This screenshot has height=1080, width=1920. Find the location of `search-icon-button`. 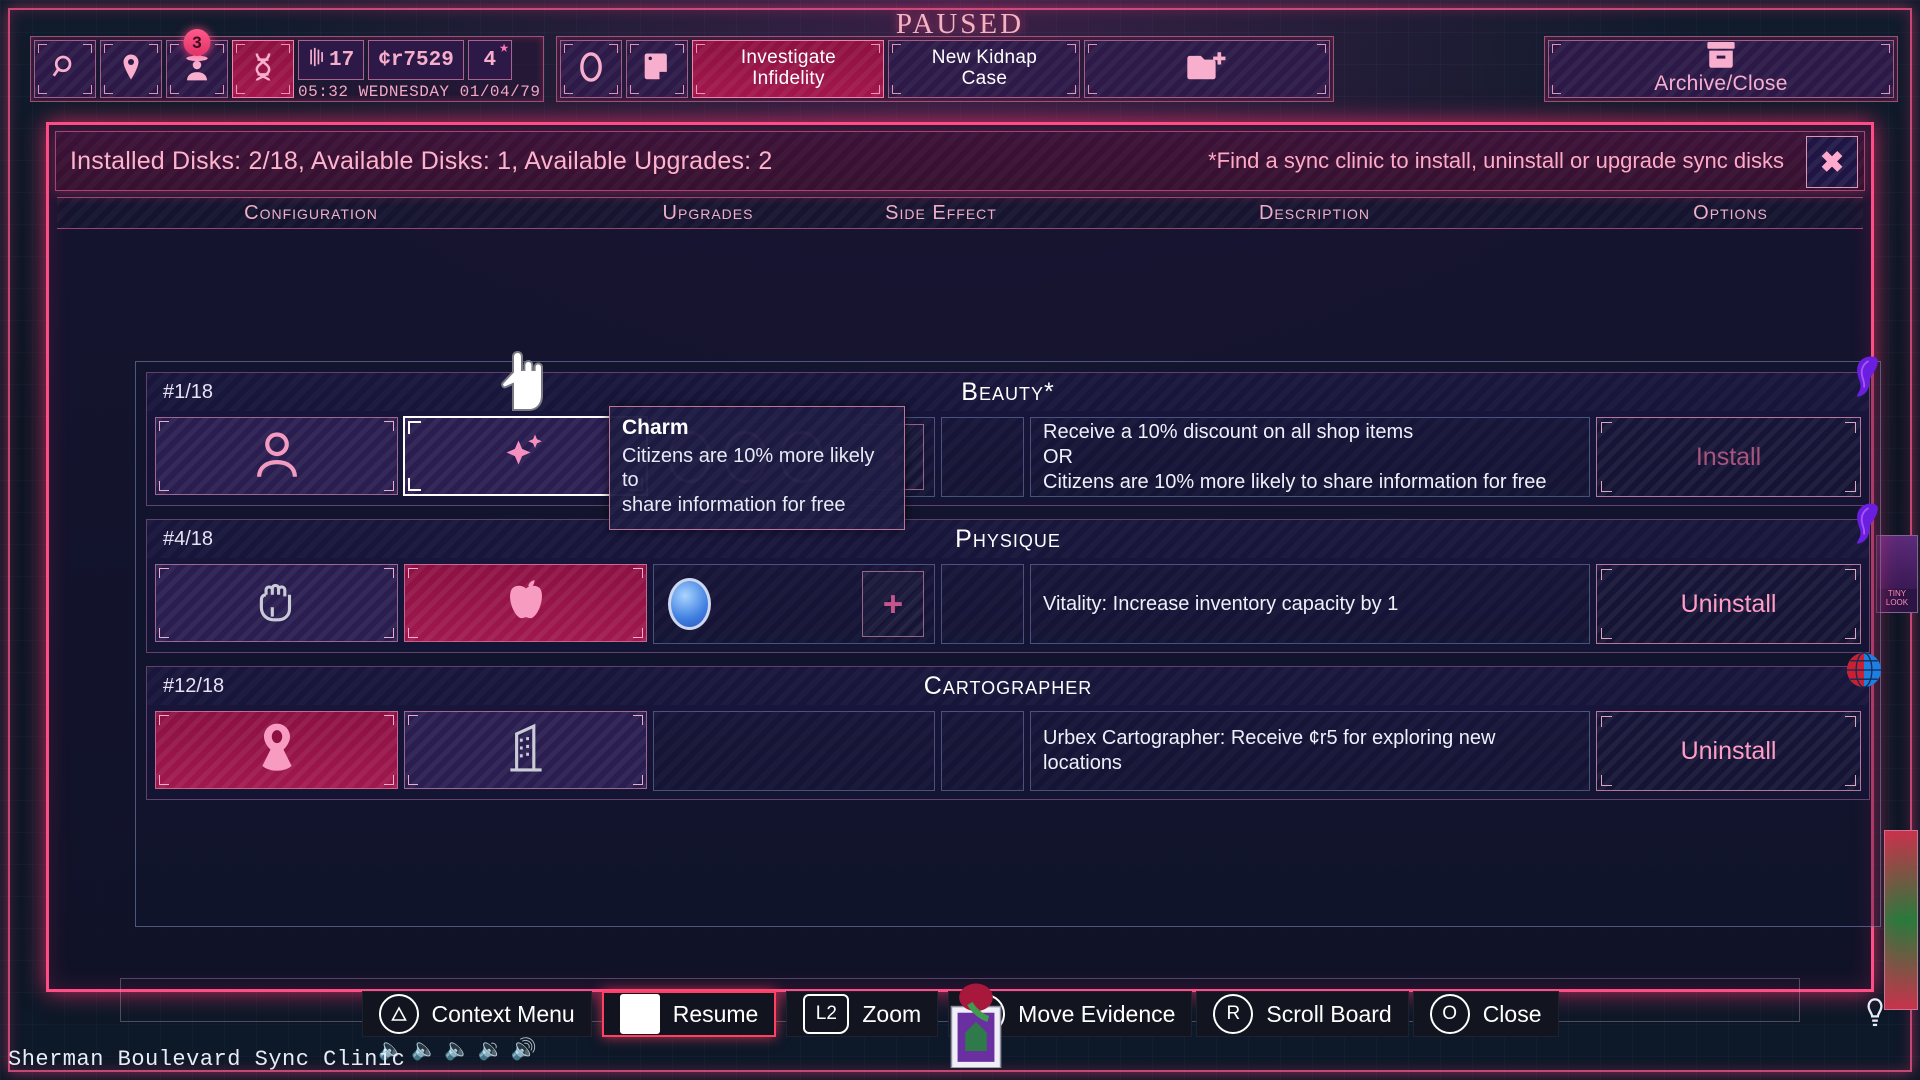

search-icon-button is located at coordinates (65, 69).